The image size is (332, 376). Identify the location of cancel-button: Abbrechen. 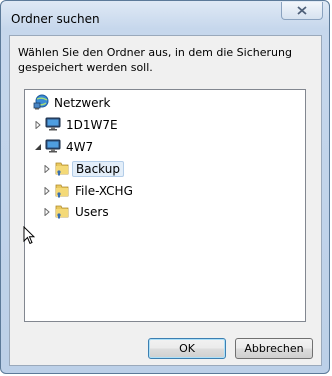
(274, 348).